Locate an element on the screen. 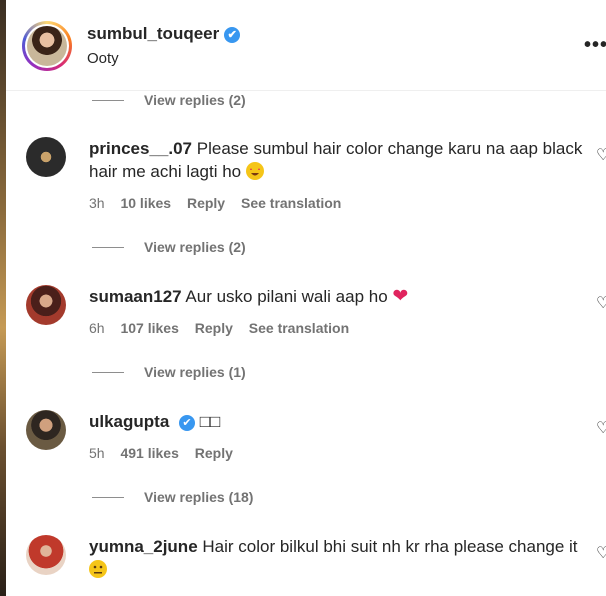  post-author-username: sumbul_touqeer ✔ is located at coordinates (164, 34).